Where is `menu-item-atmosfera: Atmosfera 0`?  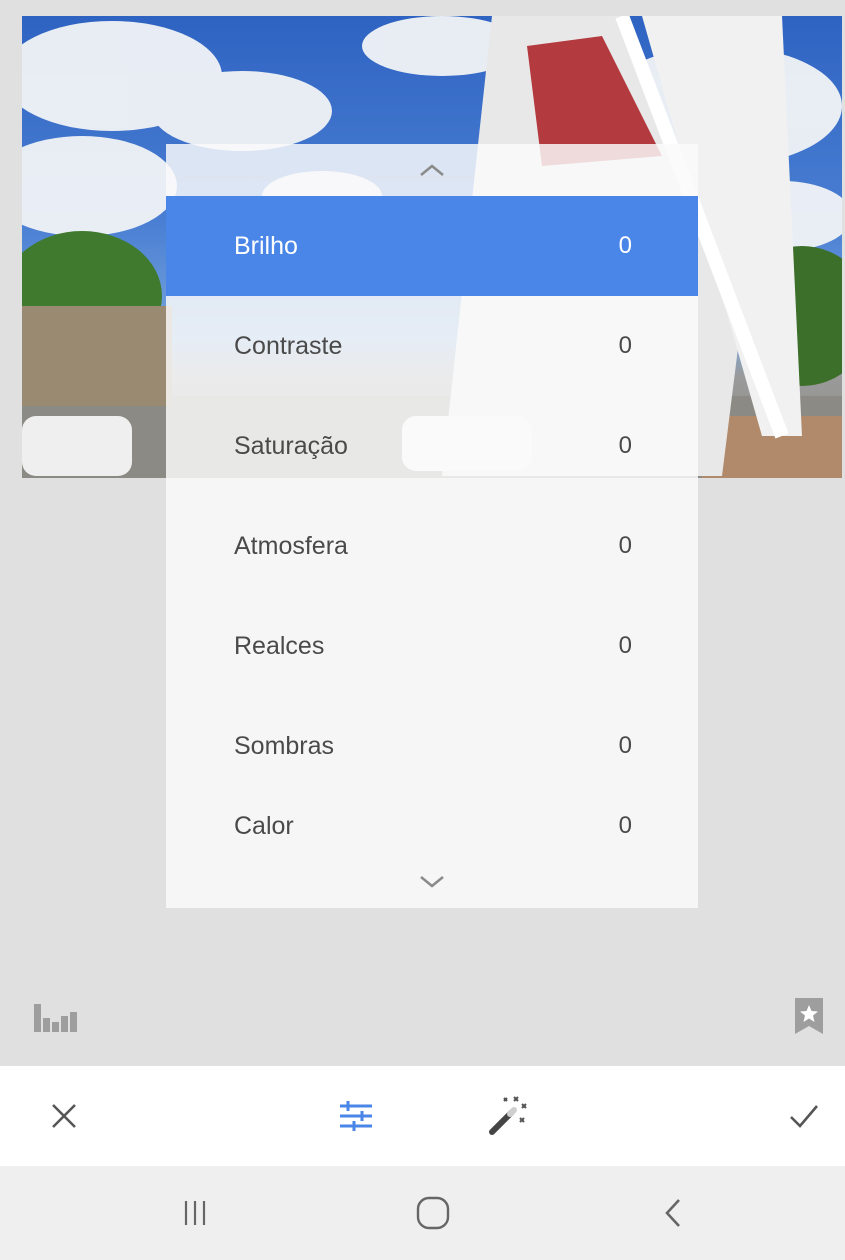 menu-item-atmosfera: Atmosfera 0 is located at coordinates (432, 546).